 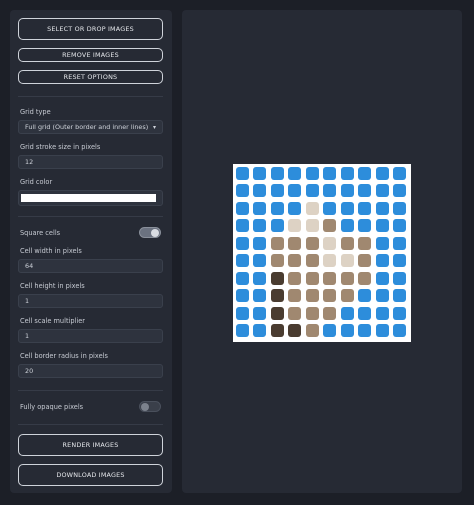 What do you see at coordinates (64, 356) in the screenshot?
I see `cell-radius-label: Cell border radius in pixels` at bounding box center [64, 356].